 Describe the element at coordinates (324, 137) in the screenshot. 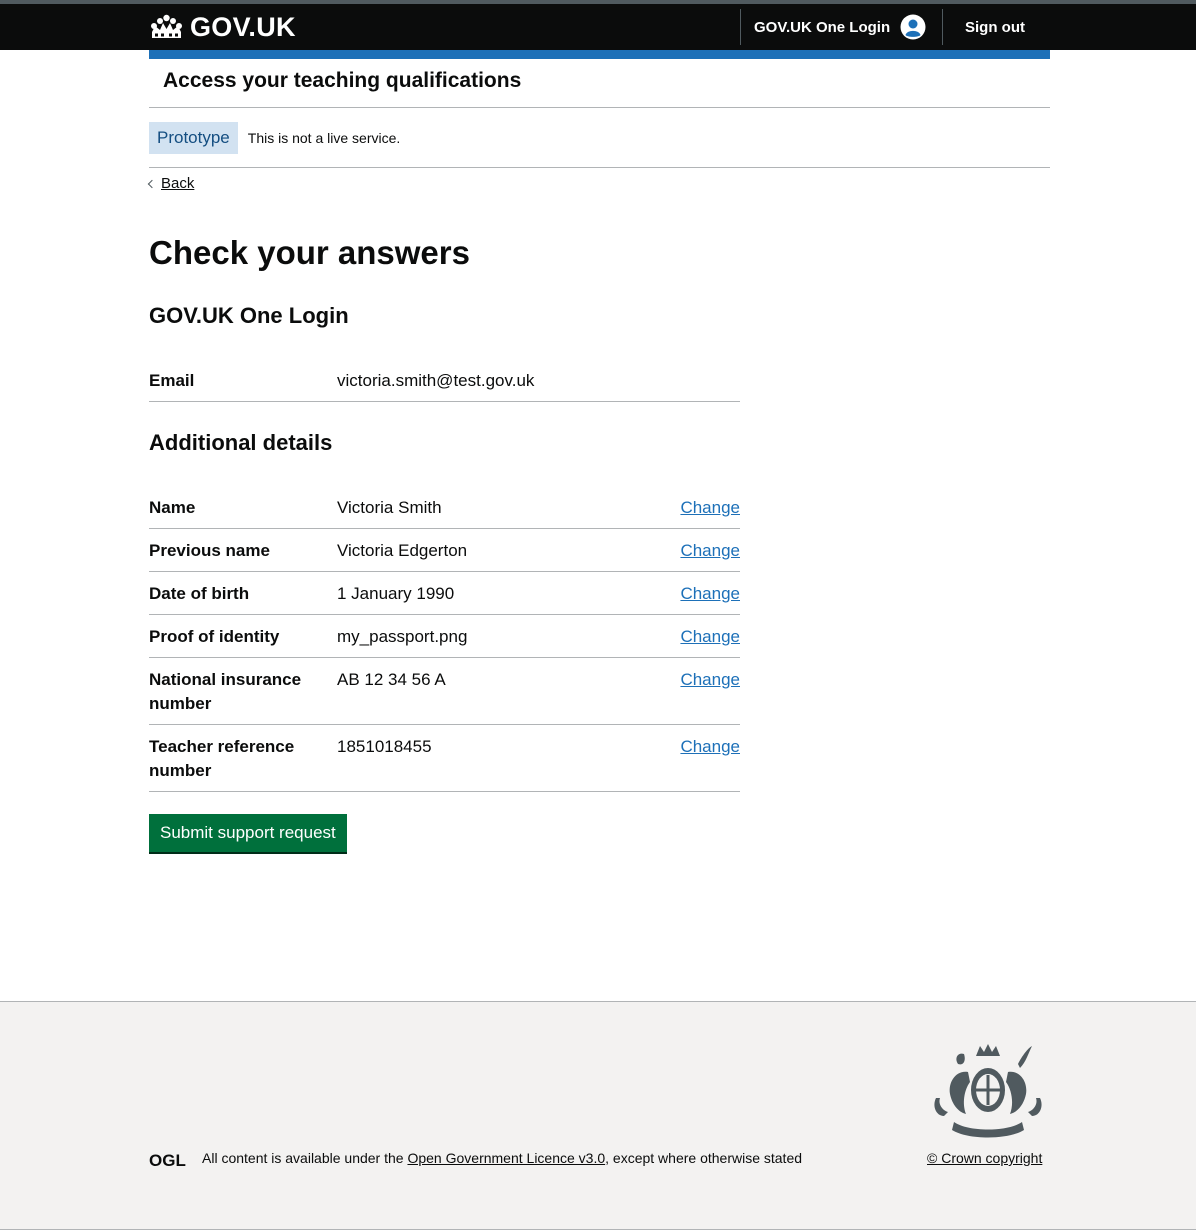

I see `phase-banner-text: This is not a live service.` at that location.